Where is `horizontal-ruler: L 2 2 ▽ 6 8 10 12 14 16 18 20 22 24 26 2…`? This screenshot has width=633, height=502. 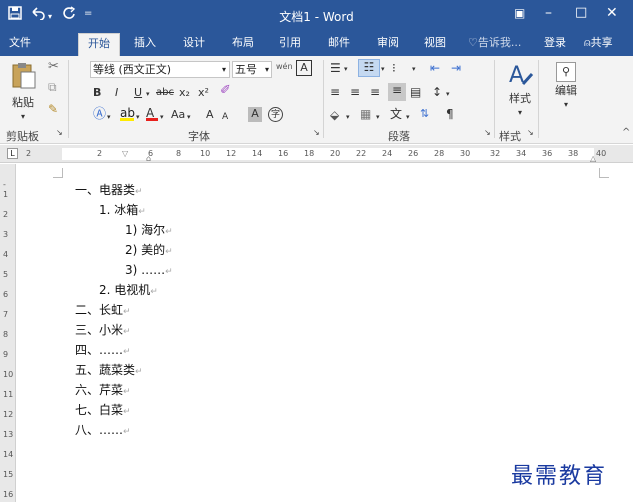
horizontal-ruler: L 2 2 ▽ 6 8 10 12 14 16 18 20 22 24 26 2… is located at coordinates (316, 154).